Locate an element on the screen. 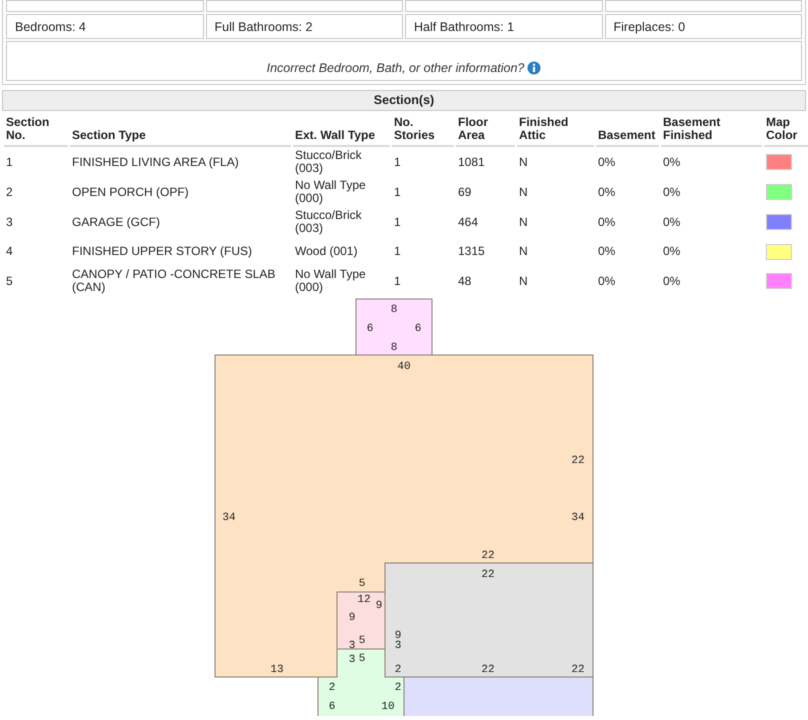  detail-text: Half Bathrooms: 1 is located at coordinates (464, 27).